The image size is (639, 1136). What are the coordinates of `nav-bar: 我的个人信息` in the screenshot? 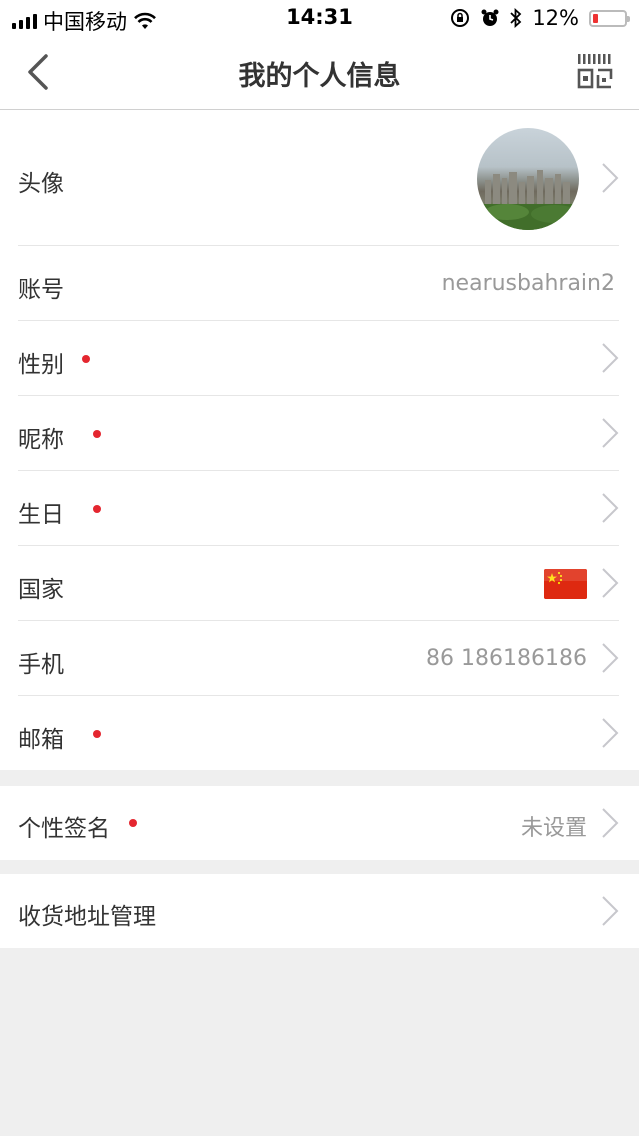 It's located at (319, 73).